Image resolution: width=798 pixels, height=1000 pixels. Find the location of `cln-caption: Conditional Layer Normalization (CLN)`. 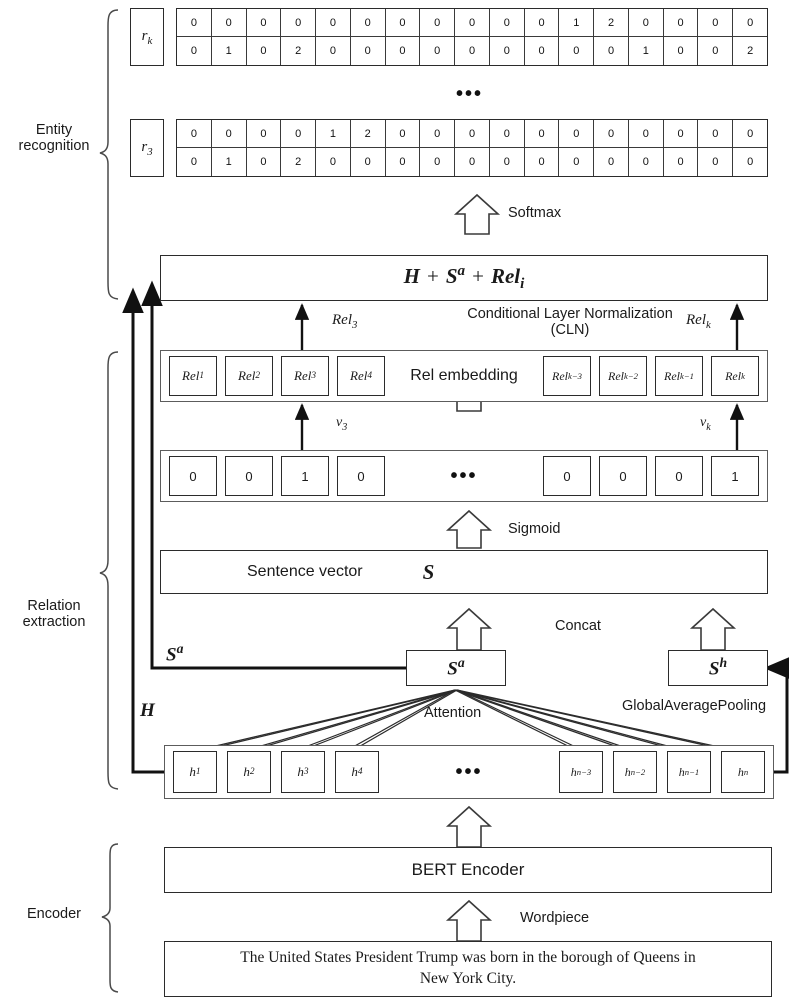

cln-caption: Conditional Layer Normalization (CLN) is located at coordinates (570, 322).